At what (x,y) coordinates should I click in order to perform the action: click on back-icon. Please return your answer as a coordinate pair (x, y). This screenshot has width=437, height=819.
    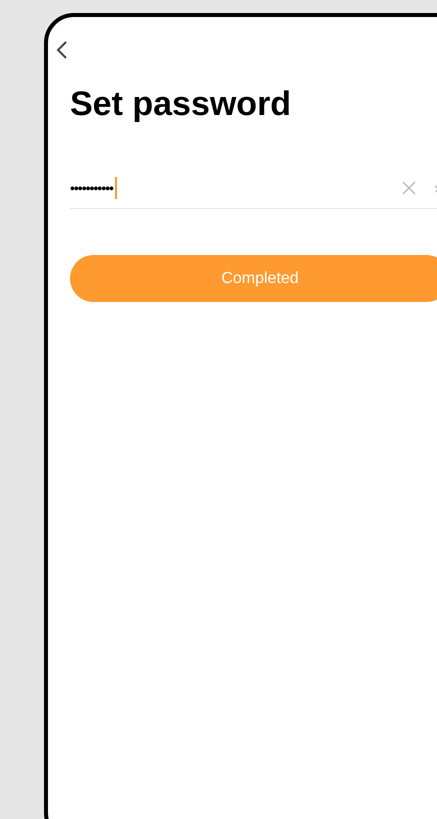
    Looking at the image, I should click on (62, 50).